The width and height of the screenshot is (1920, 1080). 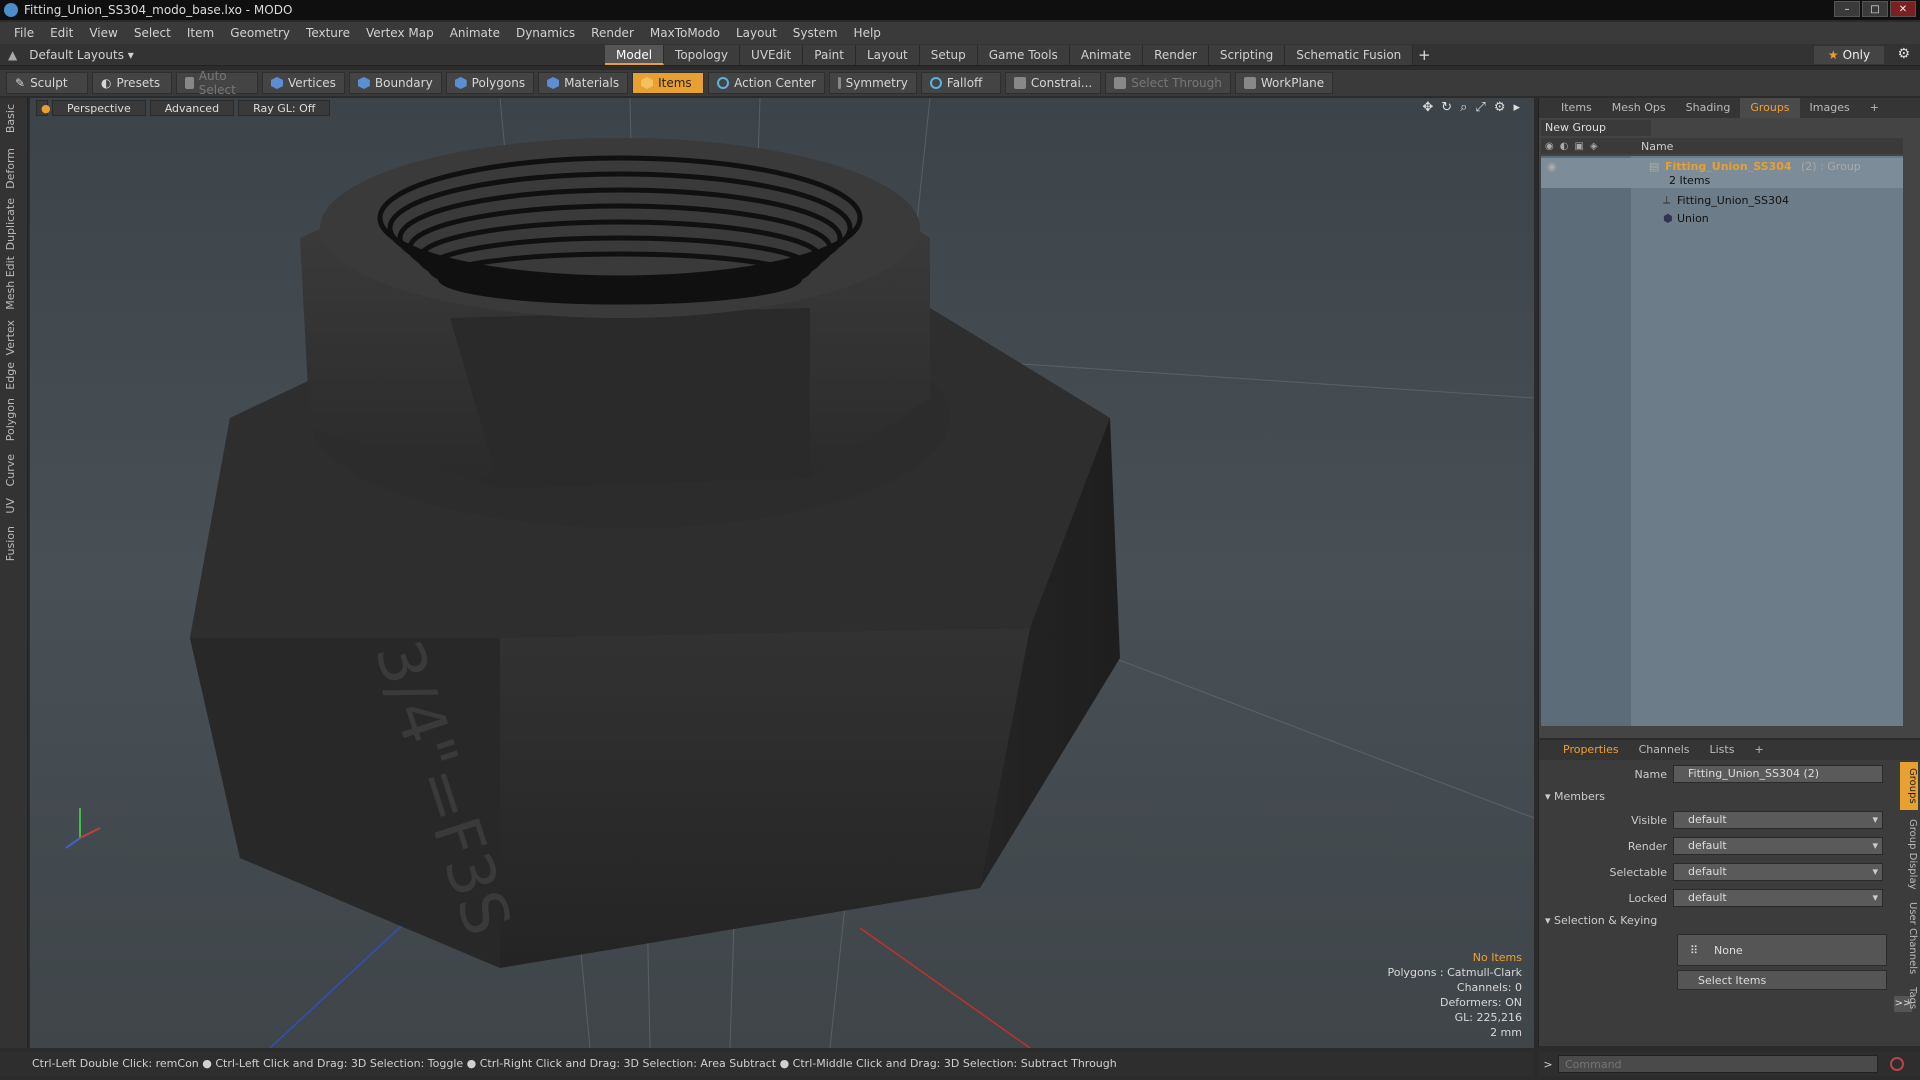 I want to click on vtab-curve: Curve, so click(x=13, y=470).